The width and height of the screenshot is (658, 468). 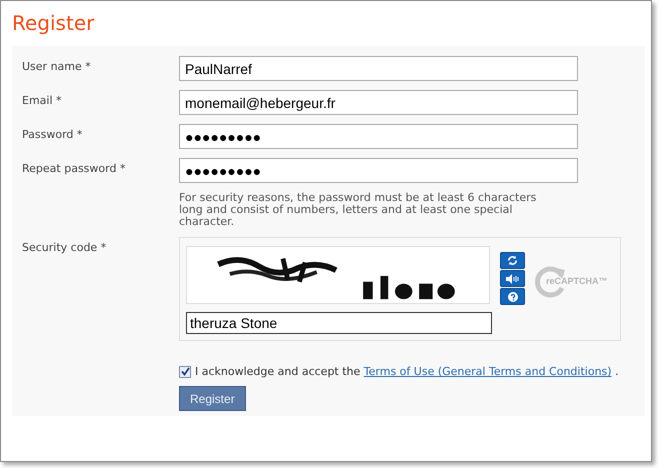 I want to click on refresh-icon, so click(x=512, y=260).